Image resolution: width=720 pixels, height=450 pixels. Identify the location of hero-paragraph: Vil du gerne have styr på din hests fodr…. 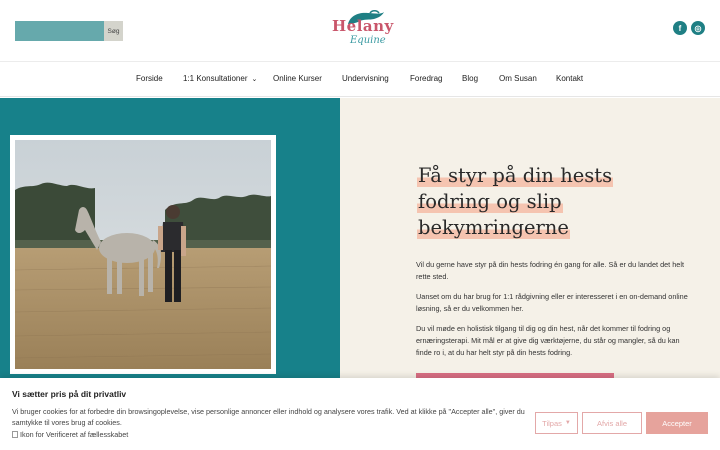
(550, 270).